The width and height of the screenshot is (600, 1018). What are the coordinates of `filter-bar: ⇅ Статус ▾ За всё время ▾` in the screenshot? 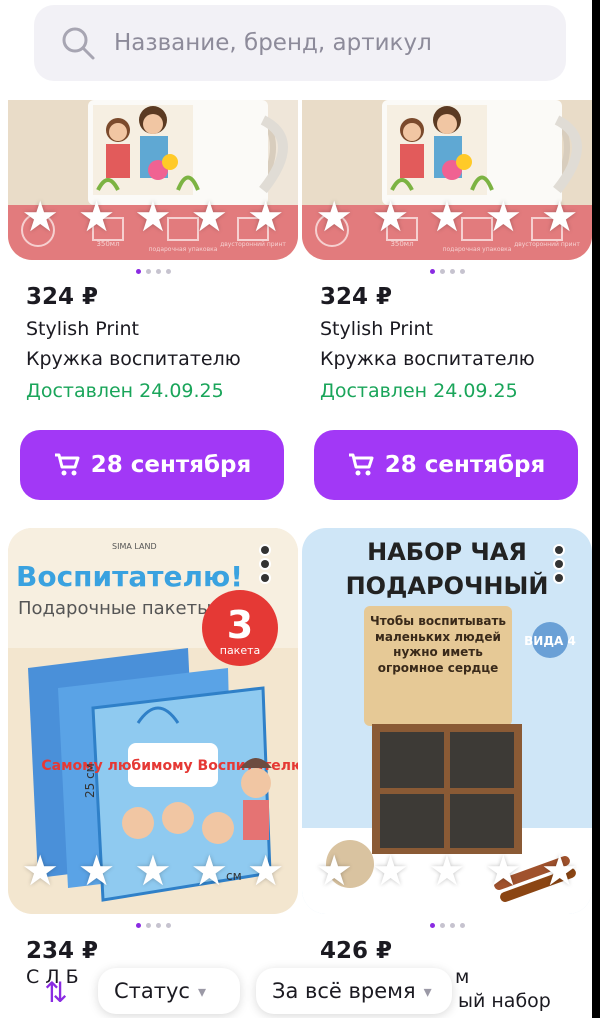 It's located at (296, 991).